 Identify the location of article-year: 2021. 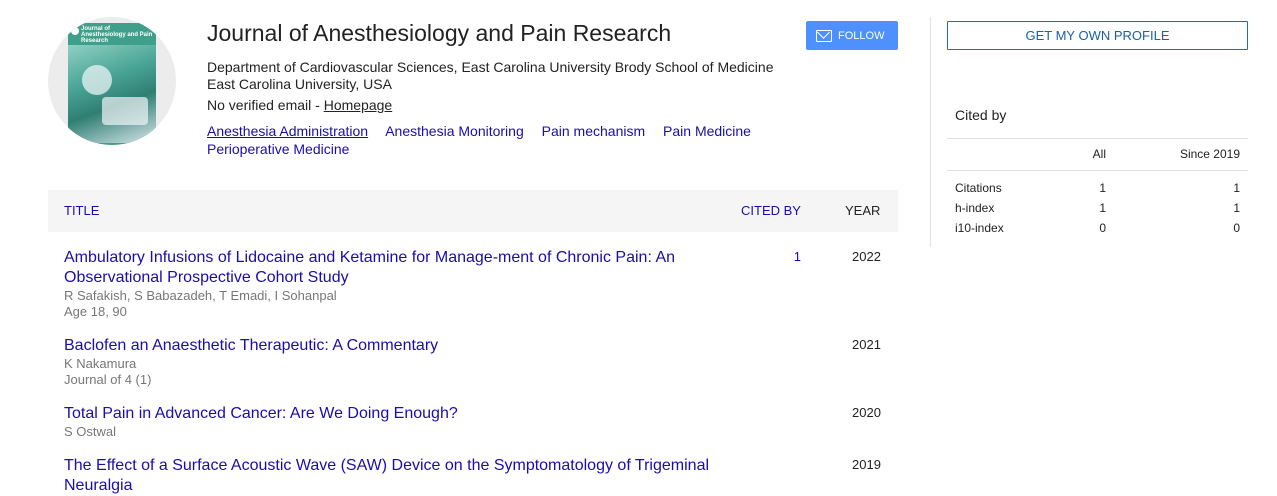
(866, 344).